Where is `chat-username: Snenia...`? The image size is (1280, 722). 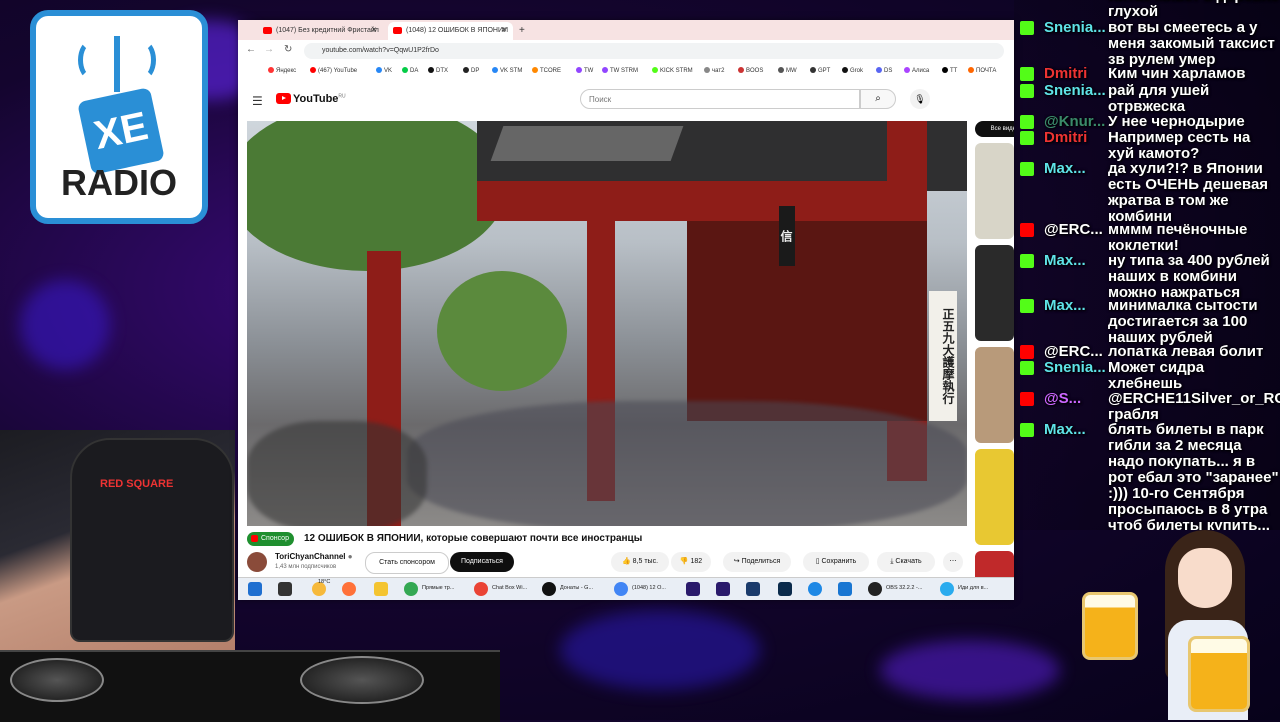 chat-username: Snenia... is located at coordinates (1075, 28).